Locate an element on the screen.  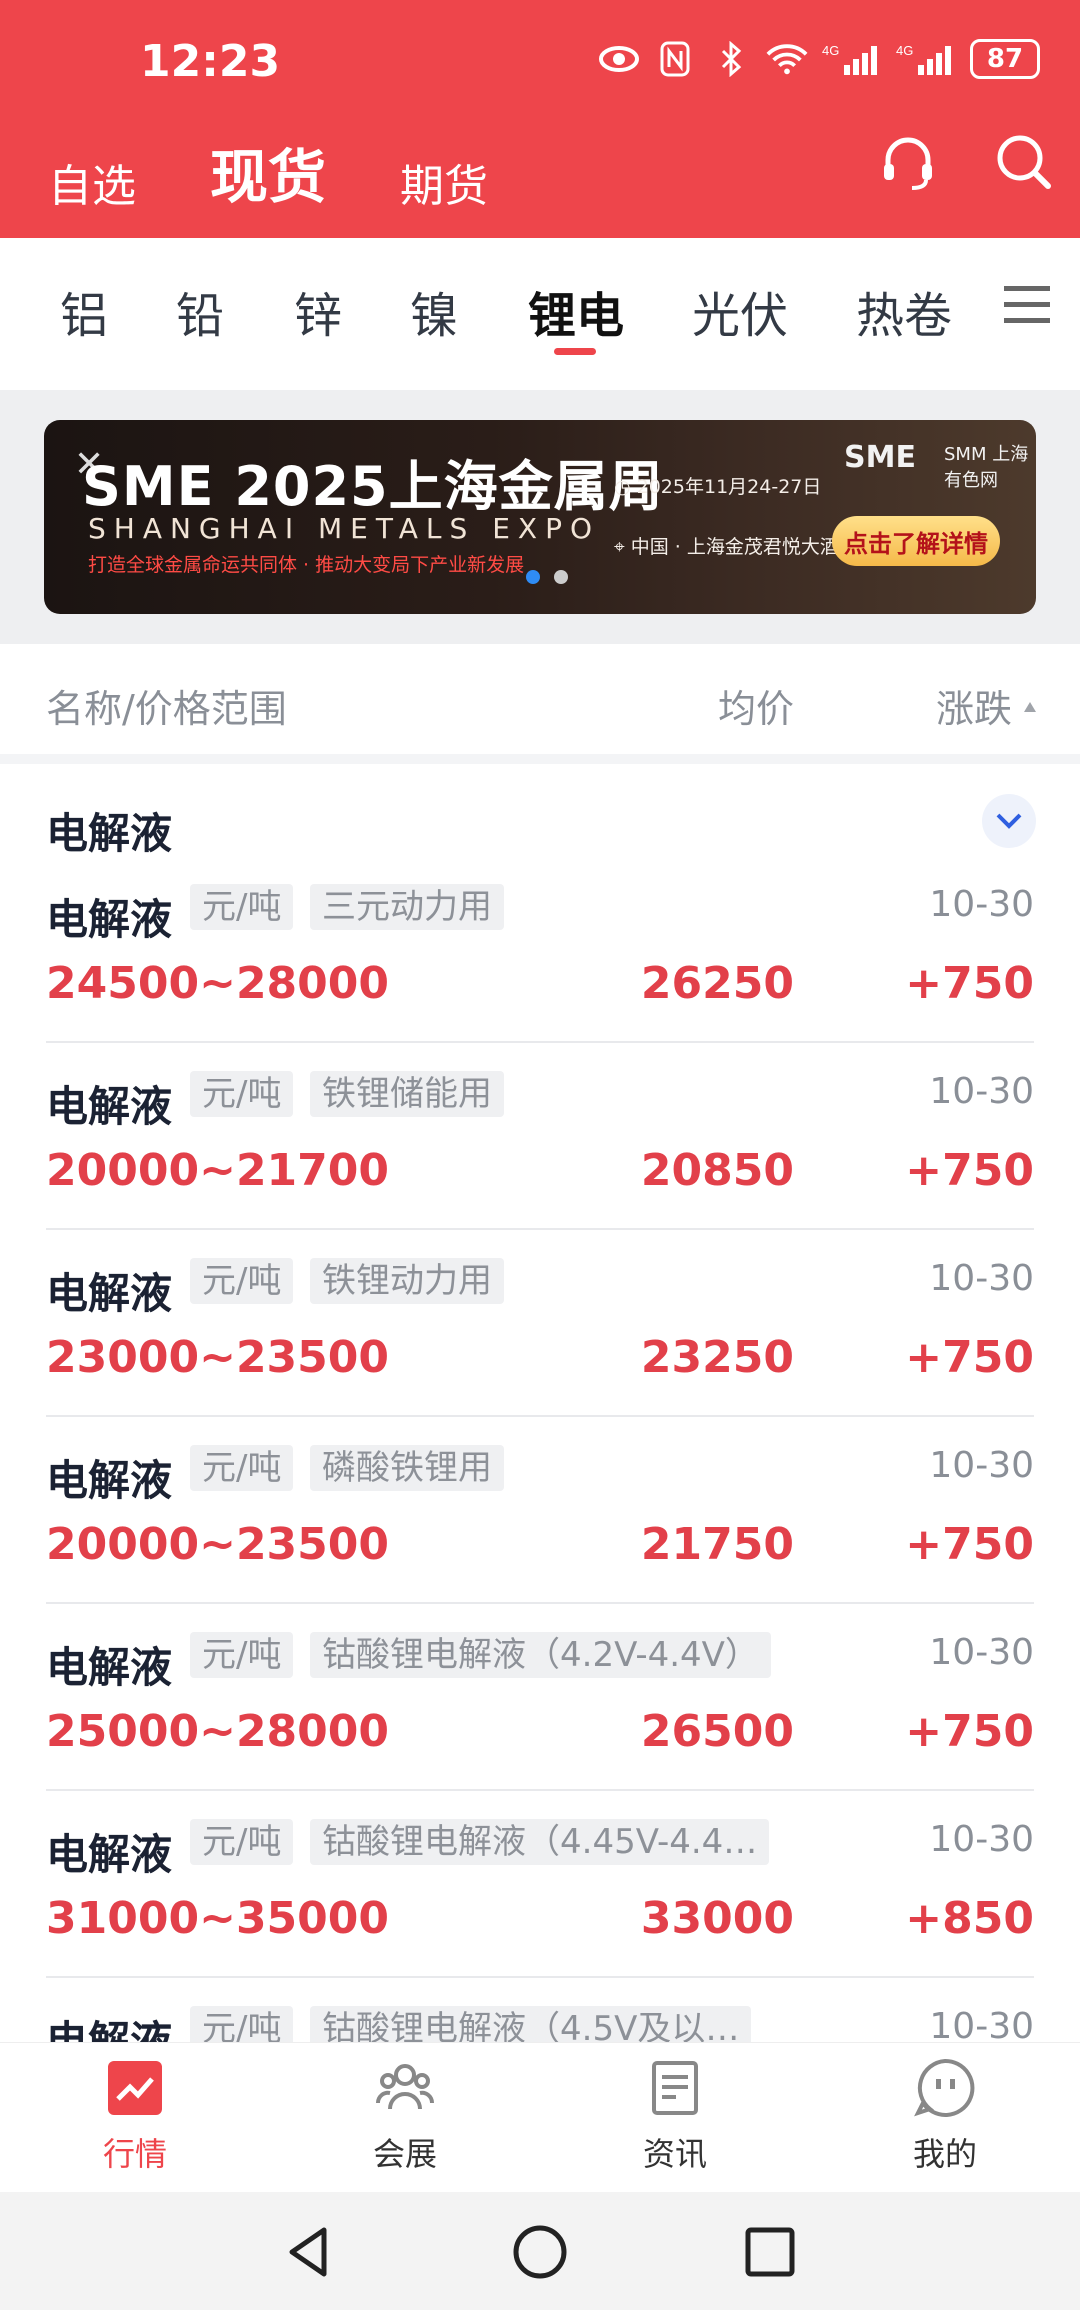
item-spec: 铁锂动力用 is located at coordinates (407, 1281).